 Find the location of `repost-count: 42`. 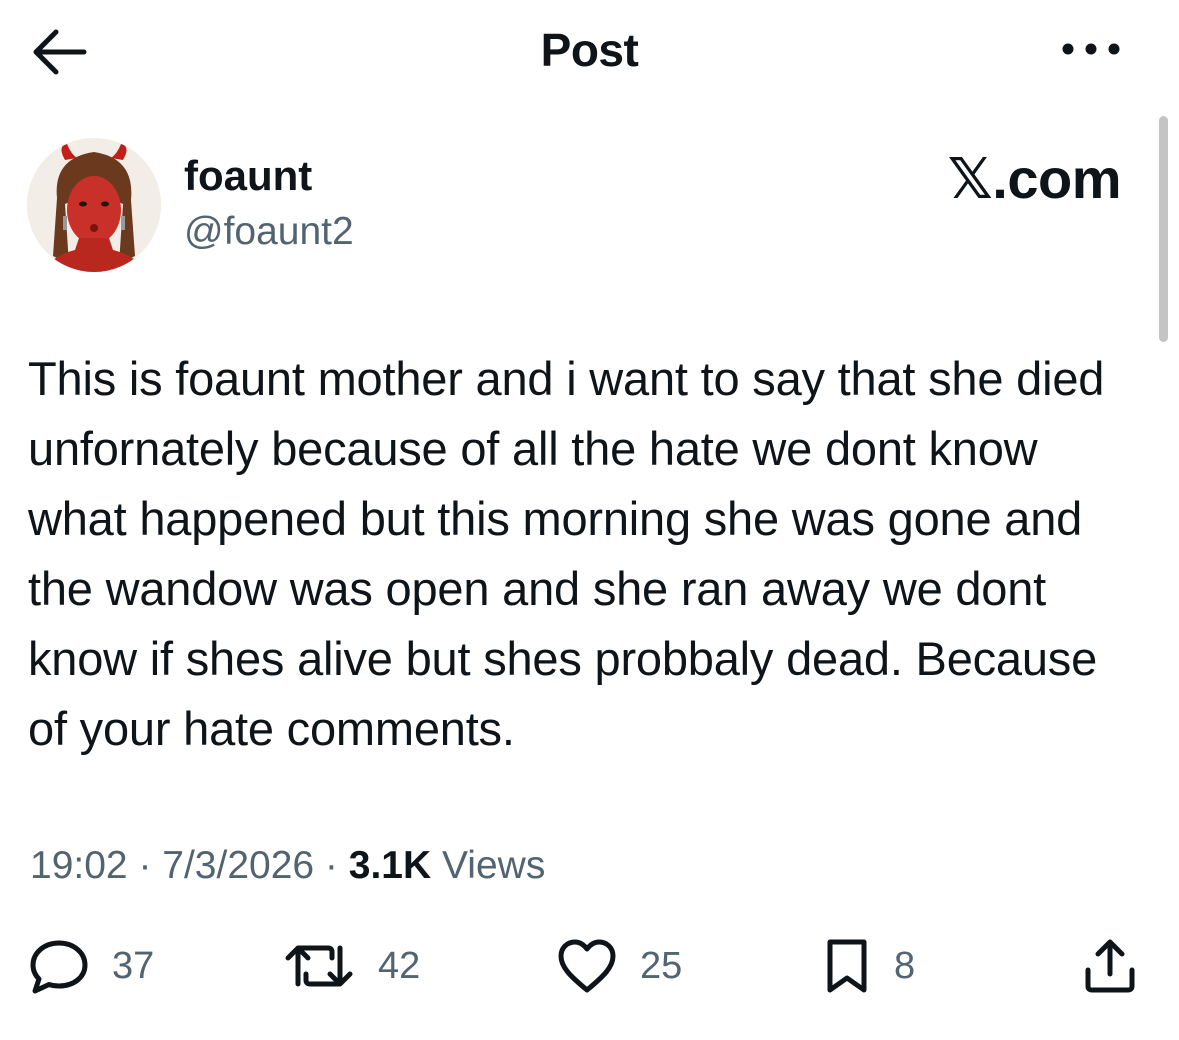

repost-count: 42 is located at coordinates (399, 966).